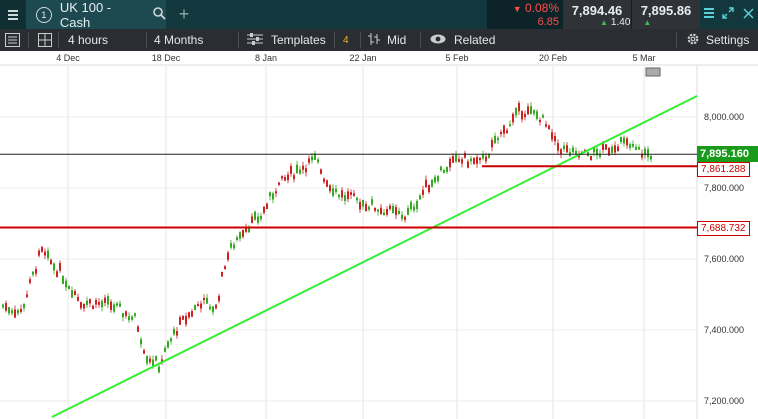 This screenshot has height=419, width=758. I want to click on window-controls, so click(729, 14).